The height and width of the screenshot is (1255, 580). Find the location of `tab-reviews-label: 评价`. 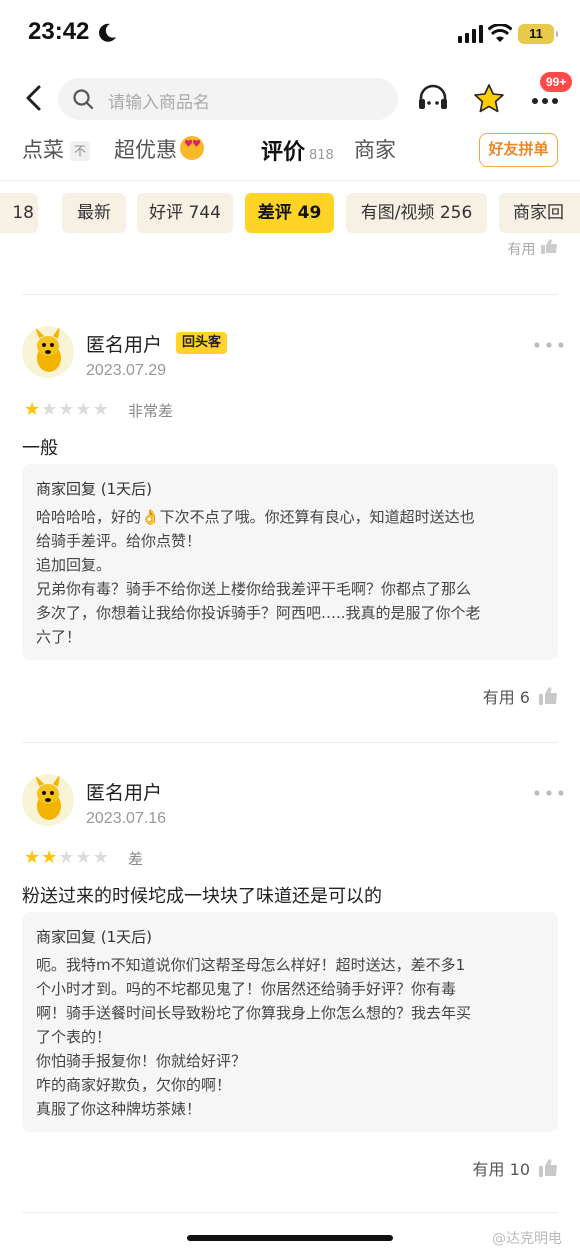

tab-reviews-label: 评价 is located at coordinates (283, 152).